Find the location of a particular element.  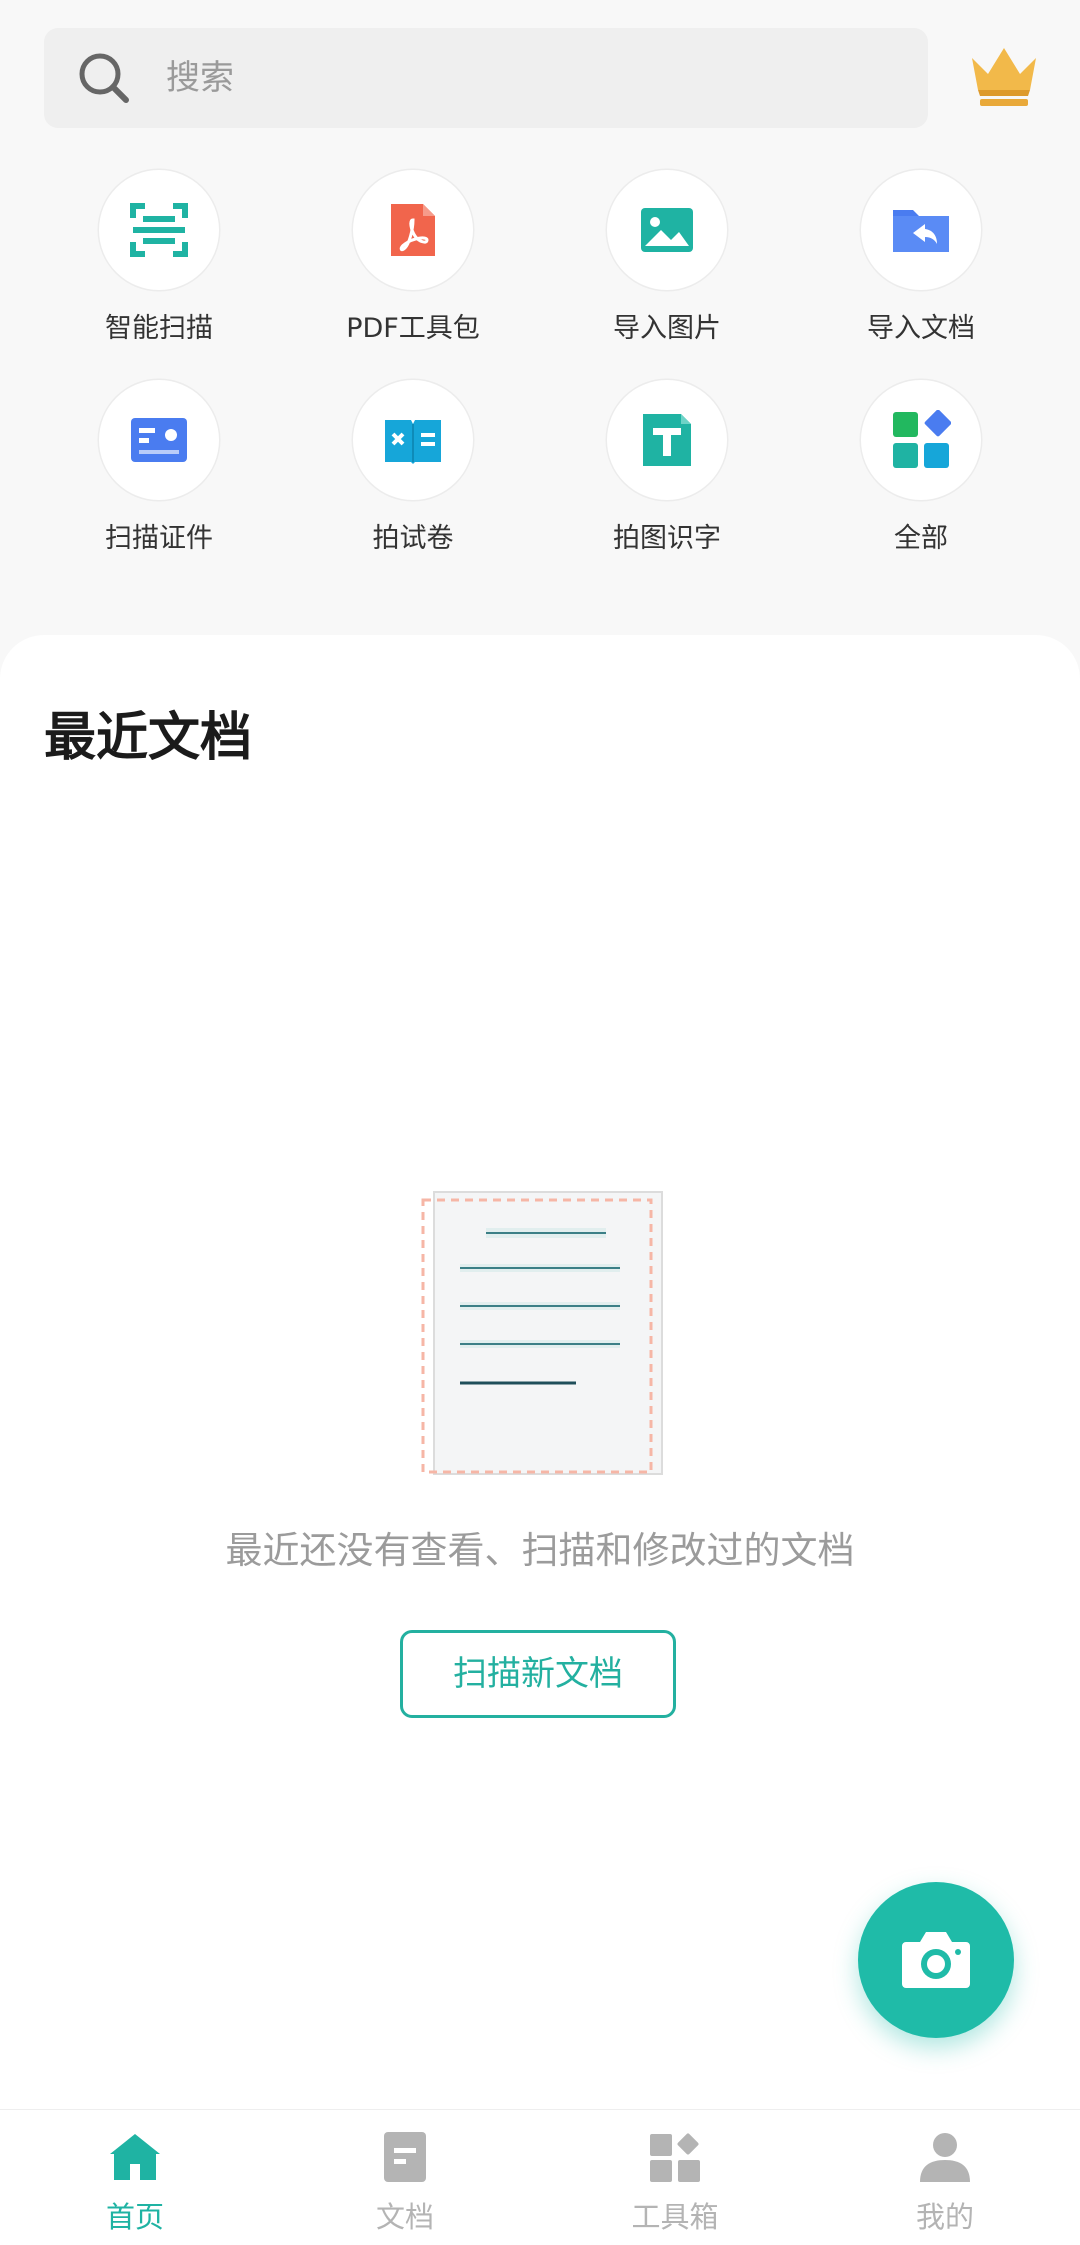

nav-label: 首页 is located at coordinates (134, 2217).